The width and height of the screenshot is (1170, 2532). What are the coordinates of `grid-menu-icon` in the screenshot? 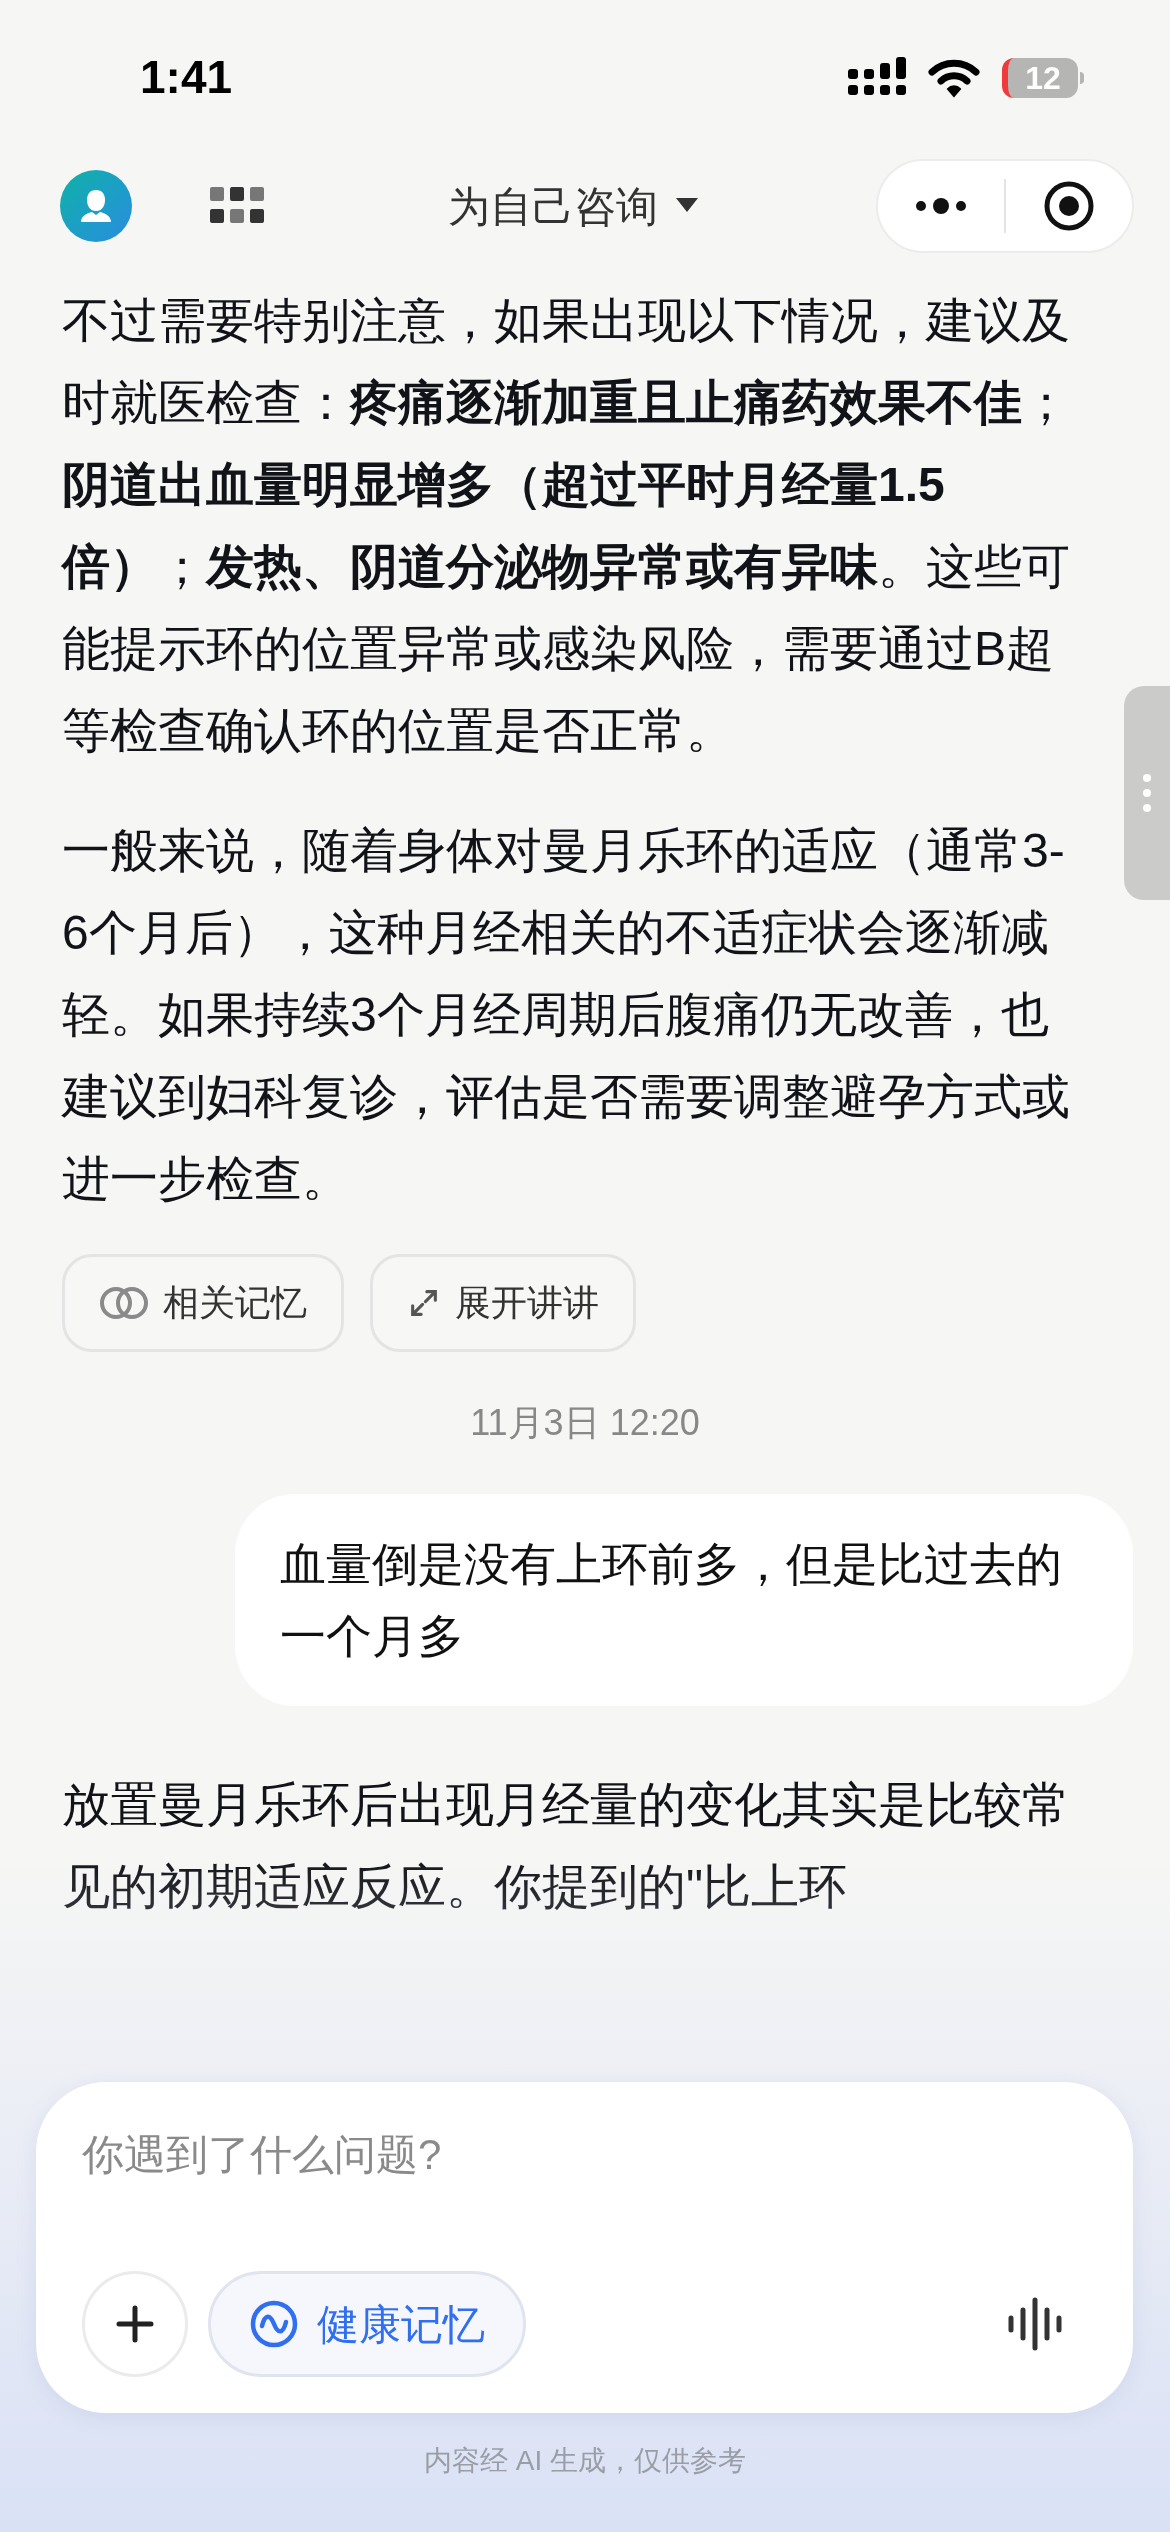 It's located at (237, 206).